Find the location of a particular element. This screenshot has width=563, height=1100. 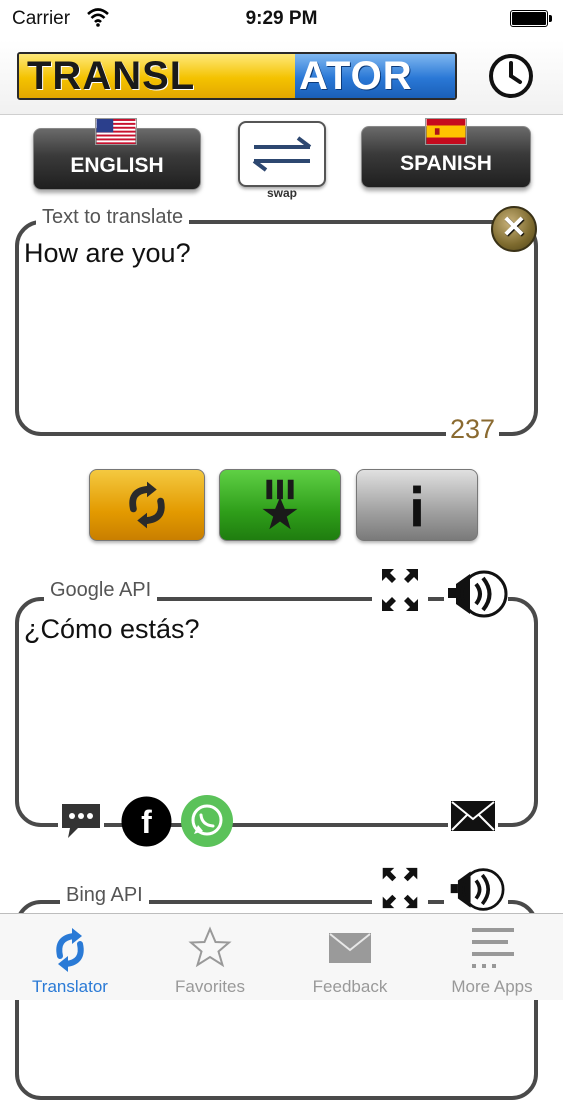

swap-arrows-icon is located at coordinates (282, 154).